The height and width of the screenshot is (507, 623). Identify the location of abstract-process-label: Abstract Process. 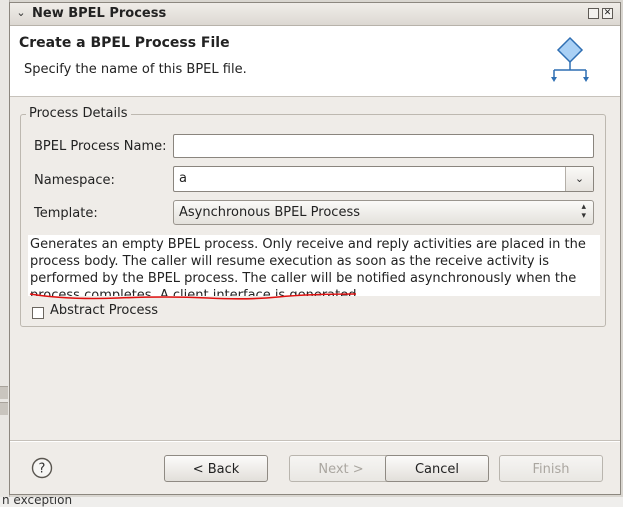
(104, 310).